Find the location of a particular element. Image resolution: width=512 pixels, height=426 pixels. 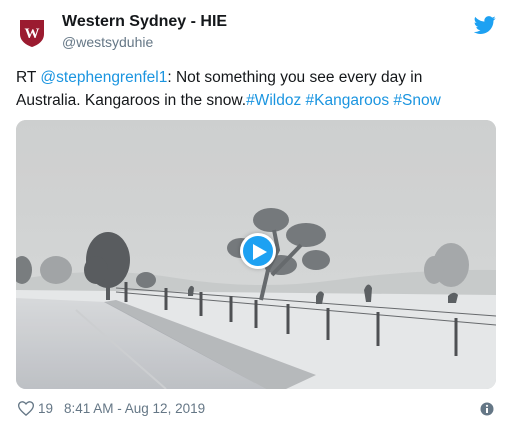

tweet-timestamp: 8:41 AM - Aug 12, 2019 is located at coordinates (134, 408).